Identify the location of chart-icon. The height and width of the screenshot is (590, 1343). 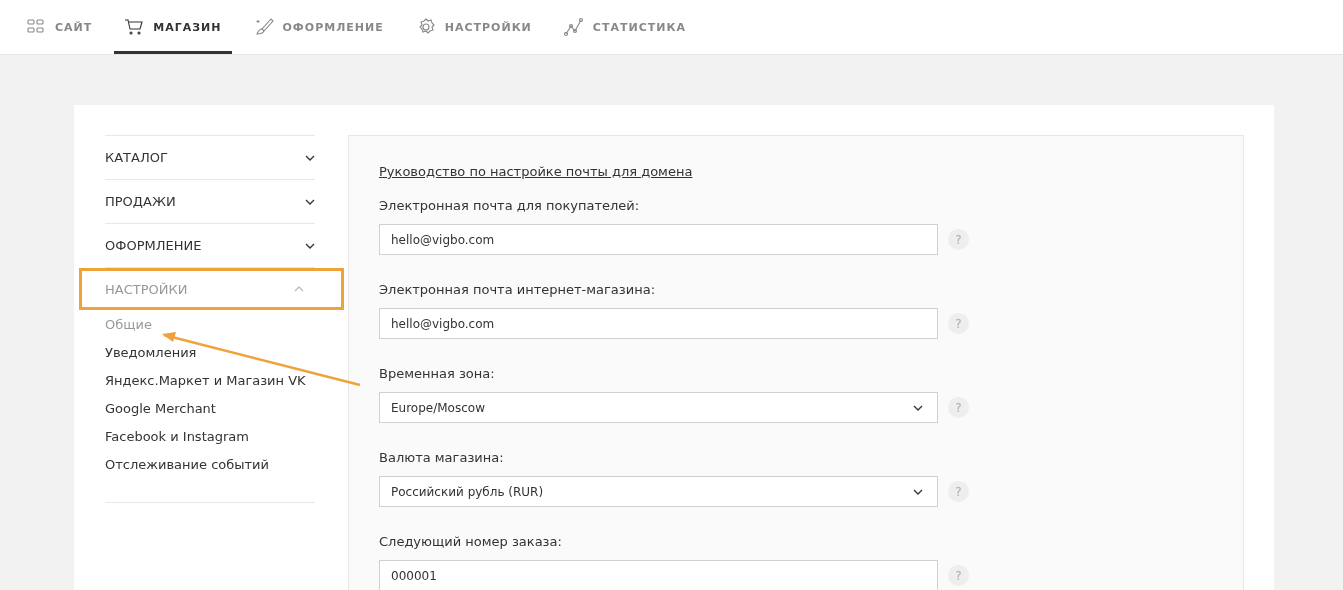
(573, 27).